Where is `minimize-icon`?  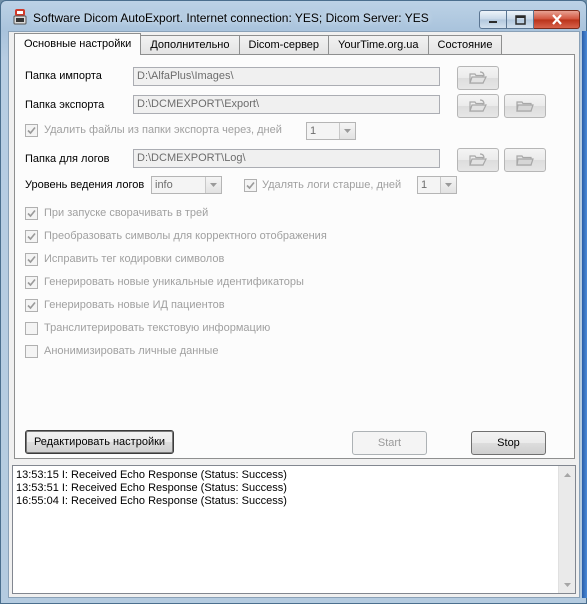 minimize-icon is located at coordinates (493, 21).